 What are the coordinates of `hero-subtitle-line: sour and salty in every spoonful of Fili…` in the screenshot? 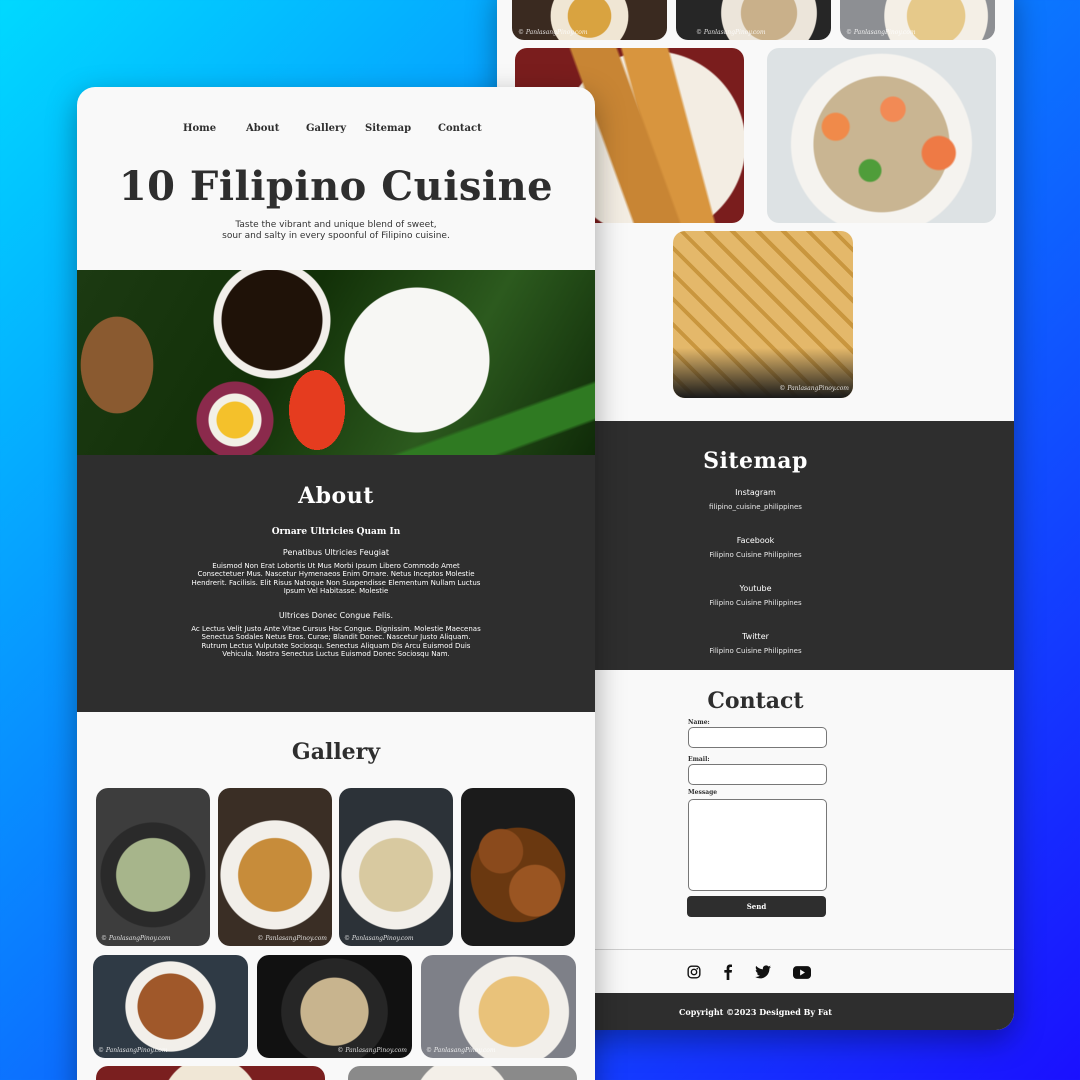 It's located at (336, 236).